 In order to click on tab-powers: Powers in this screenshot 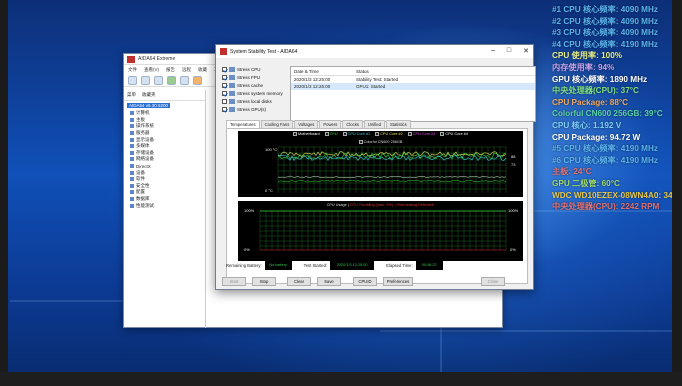, I will do `click(330, 124)`.